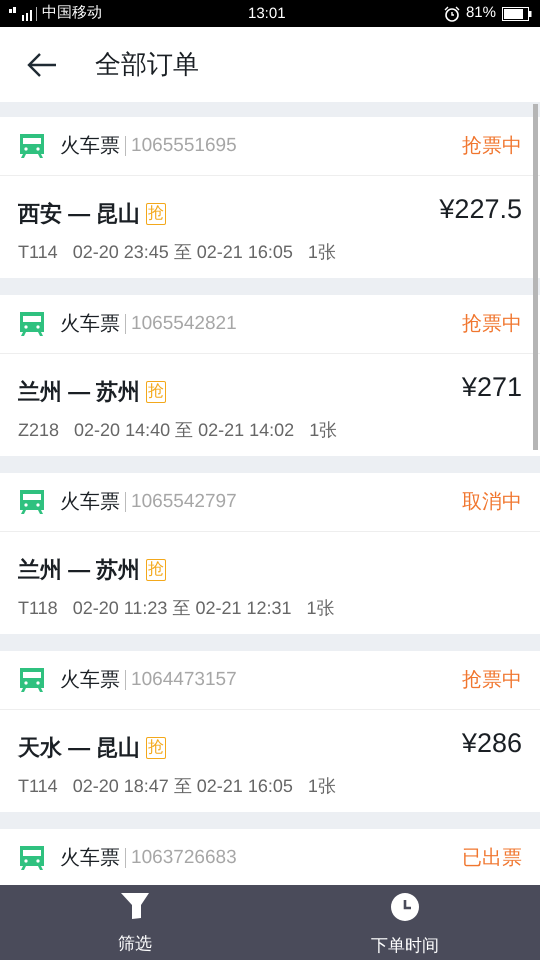 Image resolution: width=540 pixels, height=960 pixels. I want to click on trip-details: T114 02-20 23:45 至 02-21 16:05 1张, so click(177, 252).